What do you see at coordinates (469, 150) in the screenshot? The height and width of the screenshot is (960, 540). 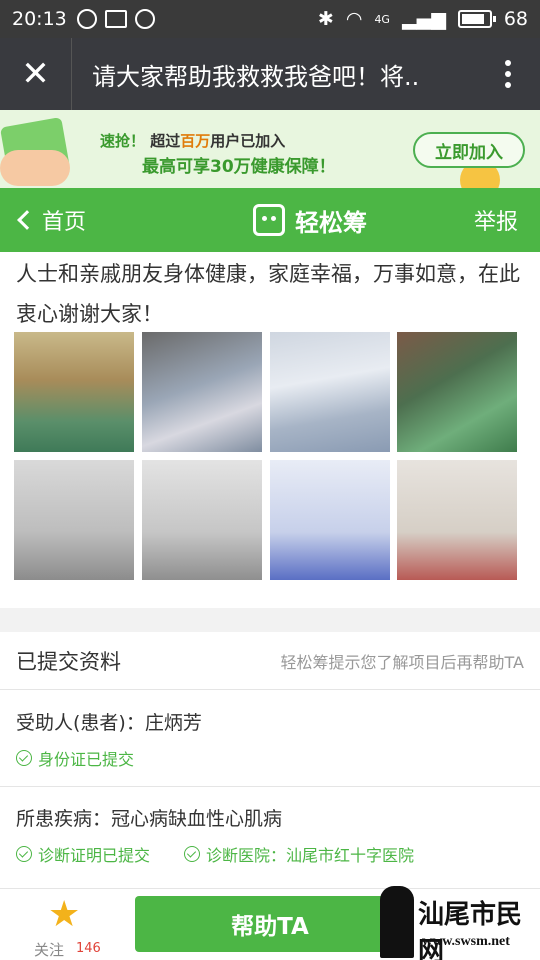 I see `join-now-button: 立即加入` at bounding box center [469, 150].